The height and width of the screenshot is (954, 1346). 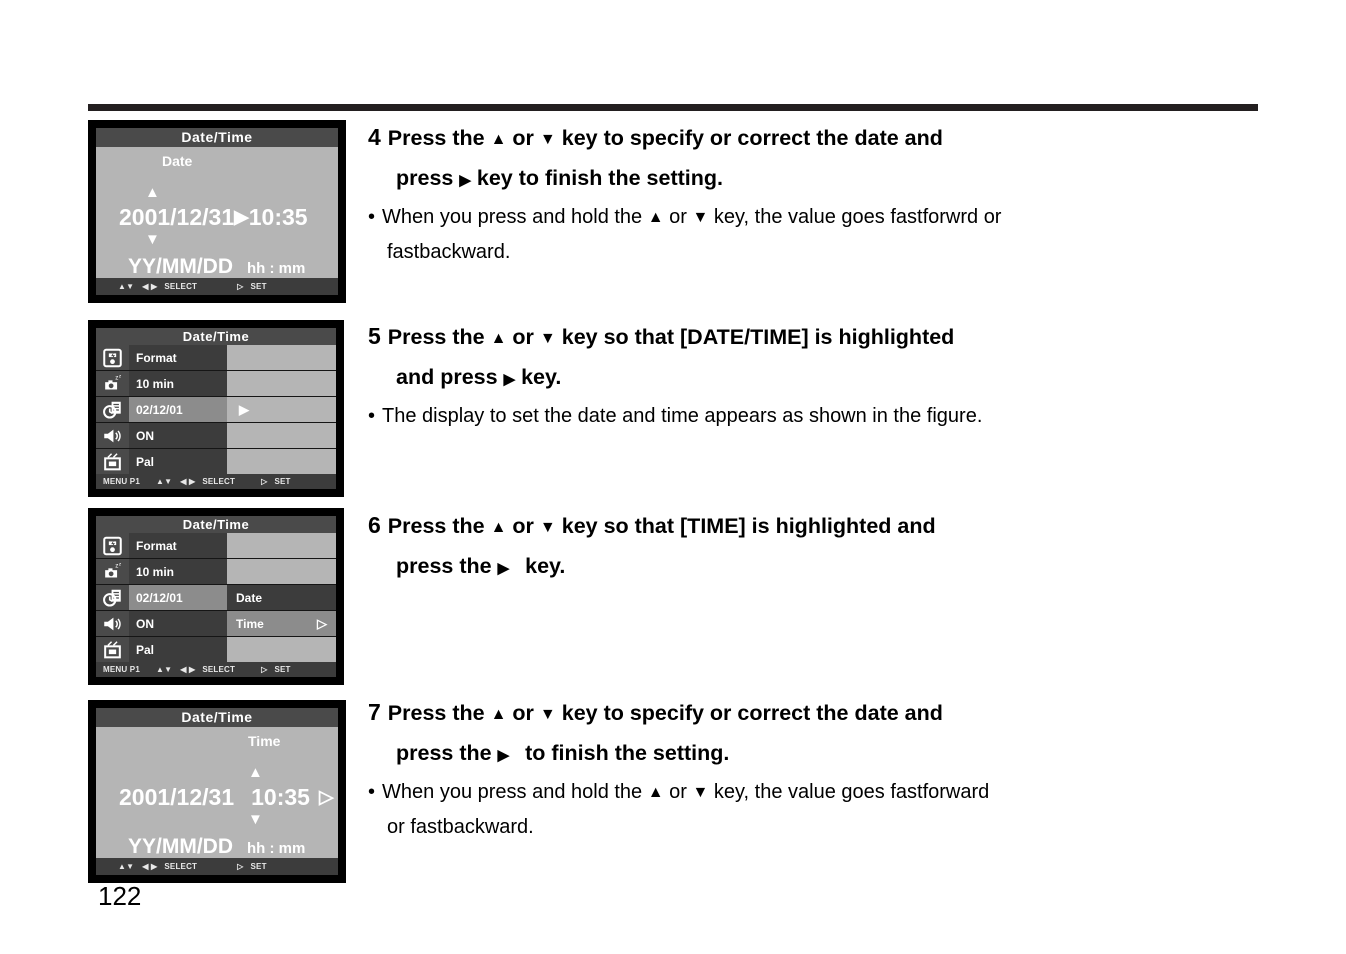 I want to click on set-glyph-icon: ▷, so click(x=264, y=481).